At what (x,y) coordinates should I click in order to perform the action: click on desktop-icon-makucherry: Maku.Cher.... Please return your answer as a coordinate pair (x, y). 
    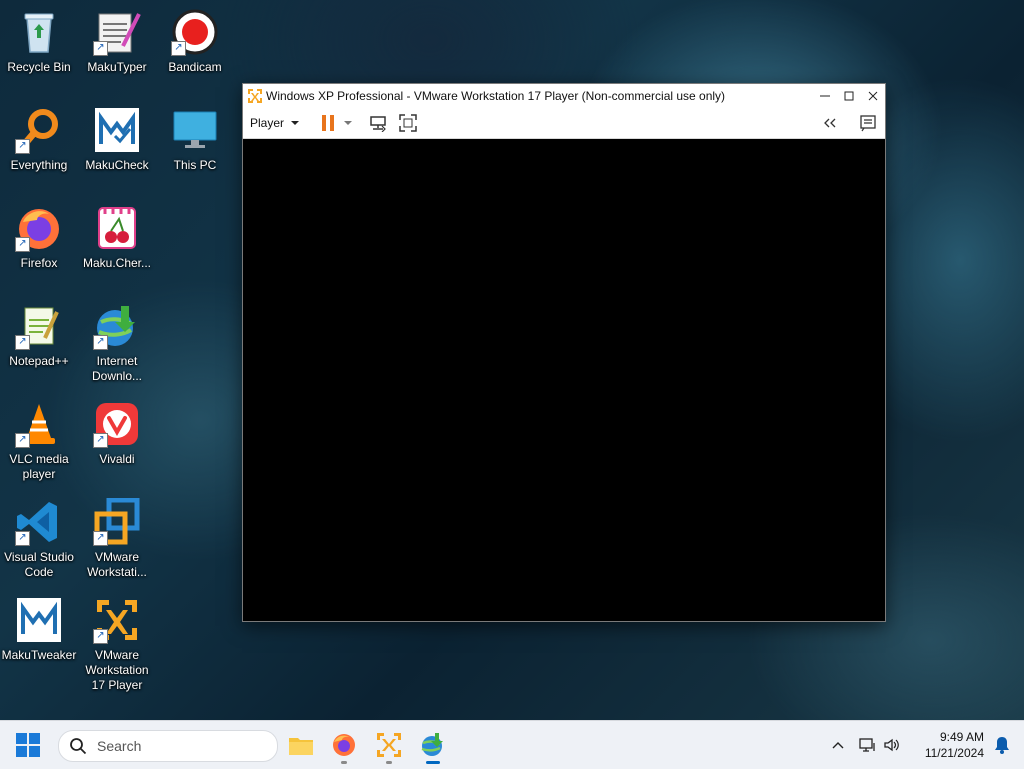
    Looking at the image, I should click on (117, 237).